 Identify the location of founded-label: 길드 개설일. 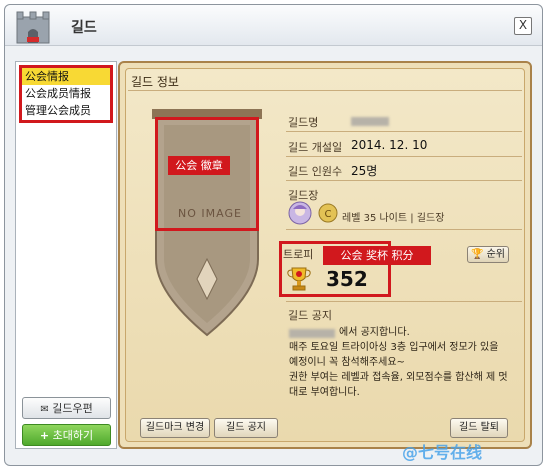
(315, 147).